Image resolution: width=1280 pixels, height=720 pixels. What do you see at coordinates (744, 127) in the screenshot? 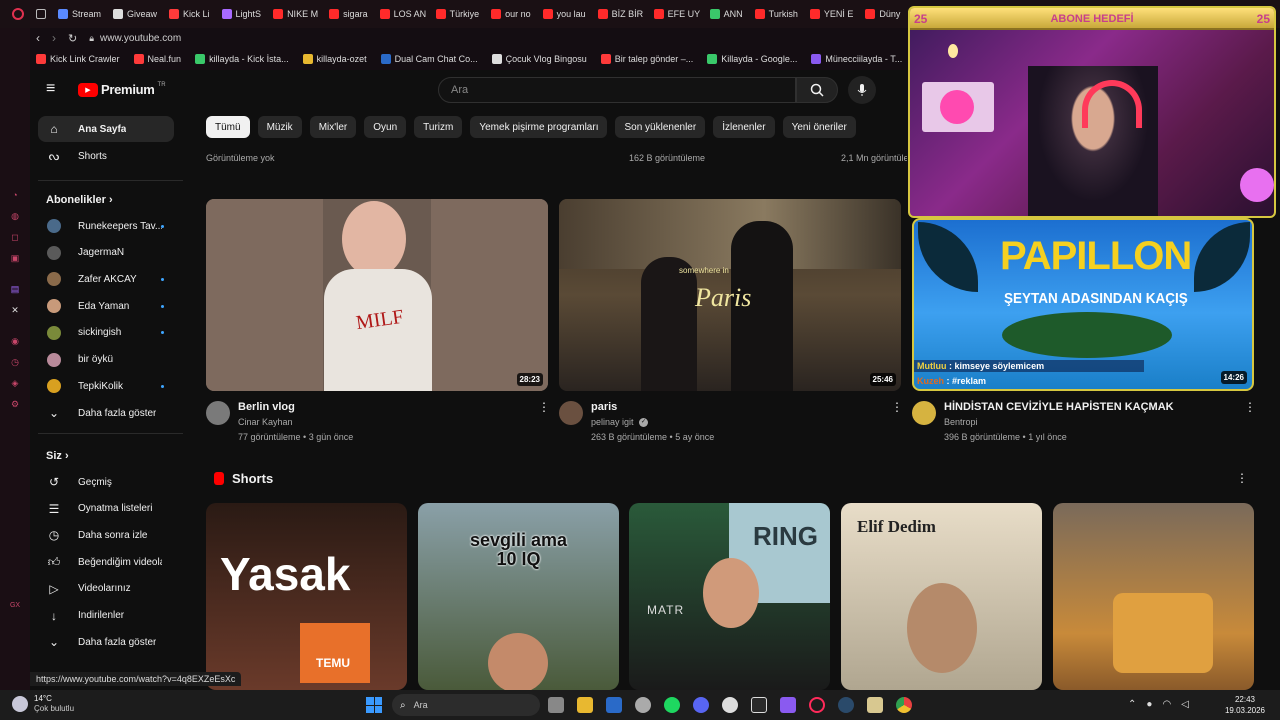
I see `filter-chip: İzlenenler` at bounding box center [744, 127].